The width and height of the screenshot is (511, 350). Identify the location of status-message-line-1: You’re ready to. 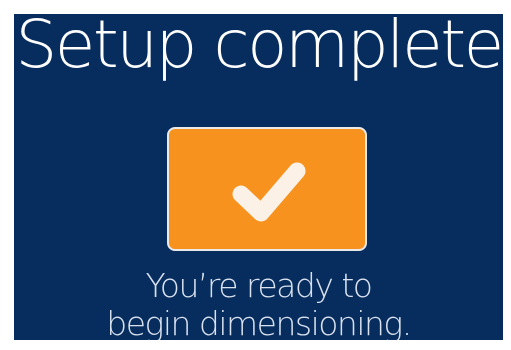
(259, 285).